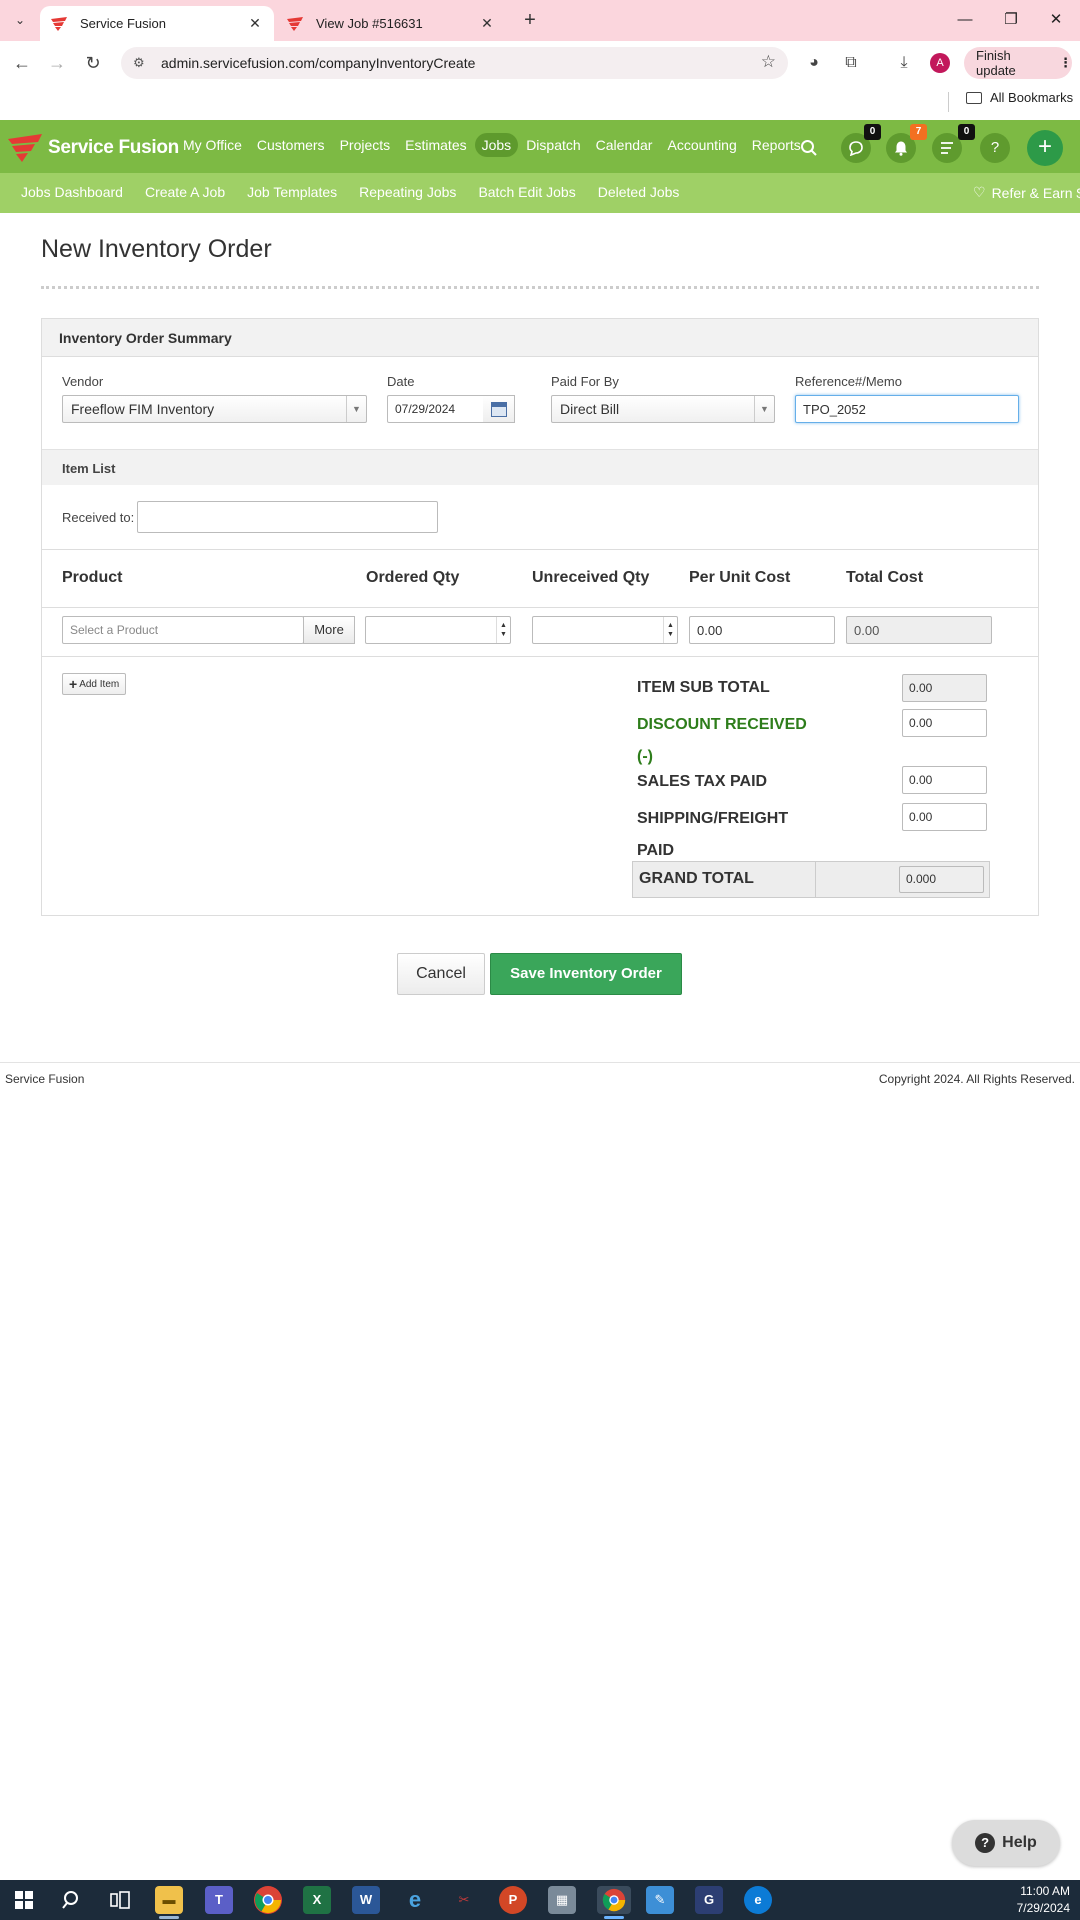 Image resolution: width=1080 pixels, height=1920 pixels. I want to click on tab-service-fusion: Service Fusion ✕, so click(157, 23).